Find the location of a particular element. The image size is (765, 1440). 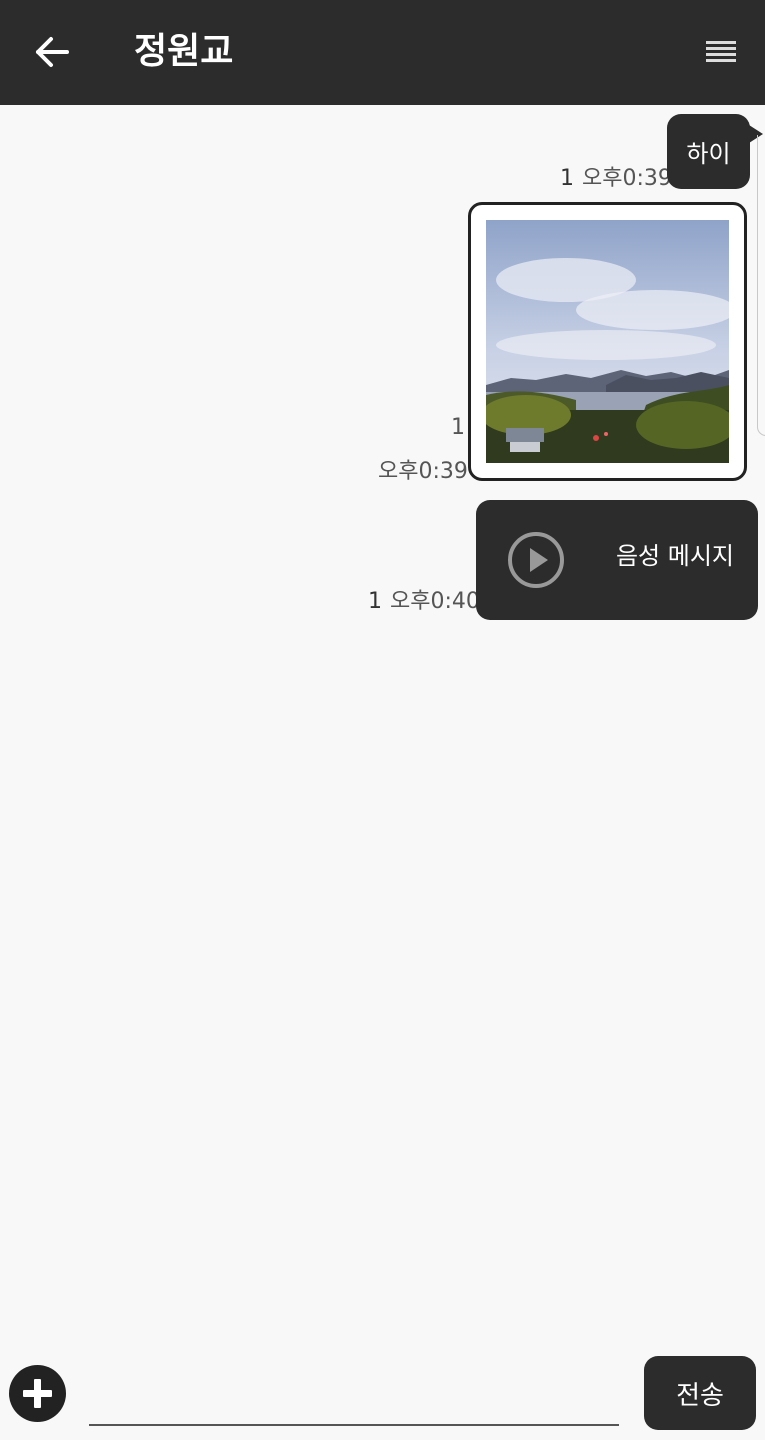

plus-circle-icon is located at coordinates (37, 1393).